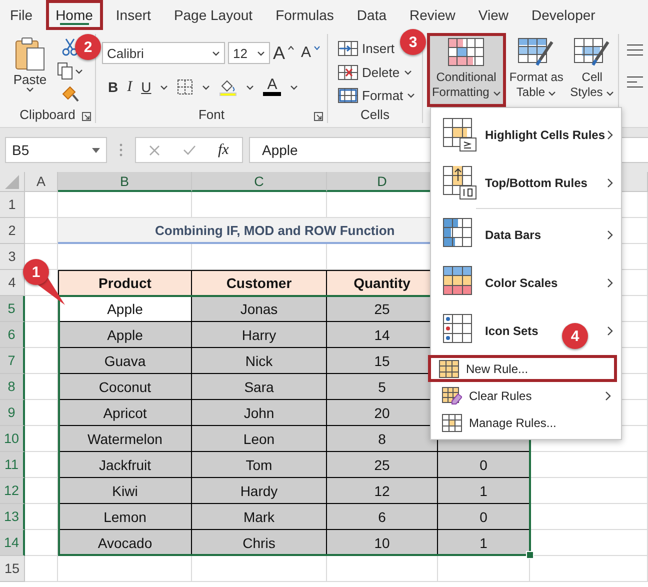 The height and width of the screenshot is (587, 648). What do you see at coordinates (382, 439) in the screenshot?
I see `table-cell: 8` at bounding box center [382, 439].